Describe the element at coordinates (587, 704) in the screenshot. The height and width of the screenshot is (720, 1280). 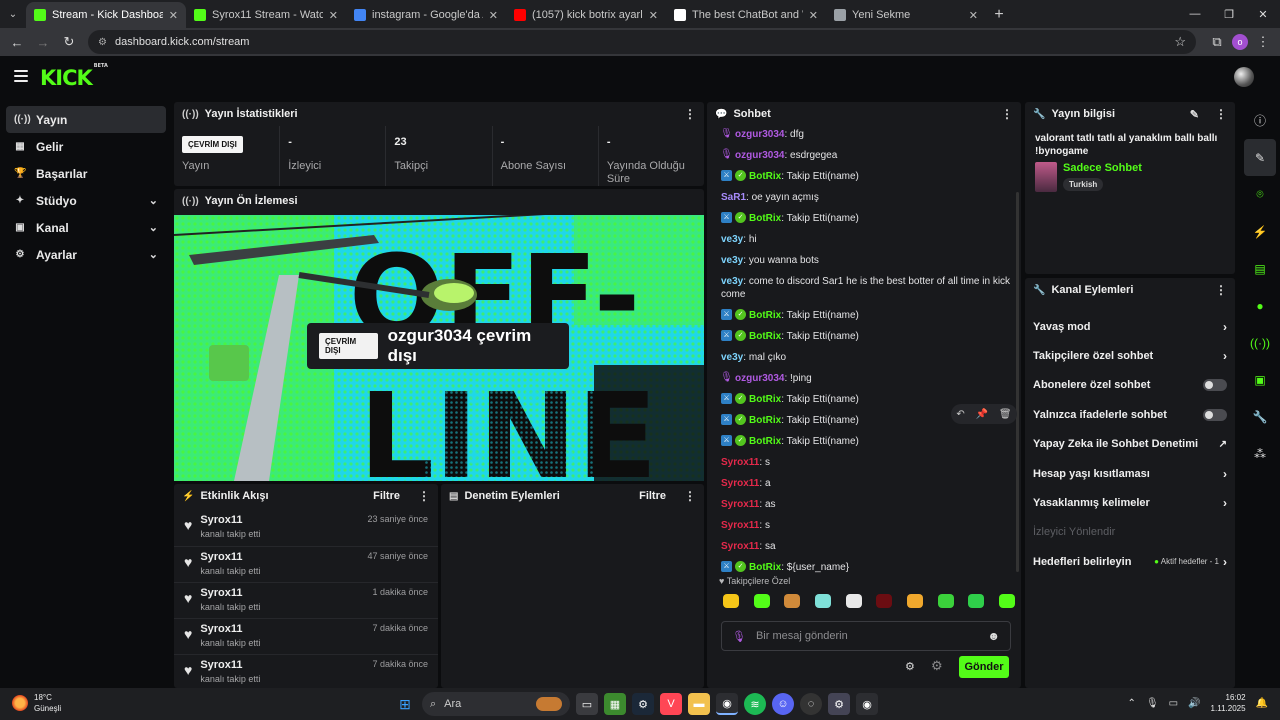
I see `task-view-icon: ▭` at that location.